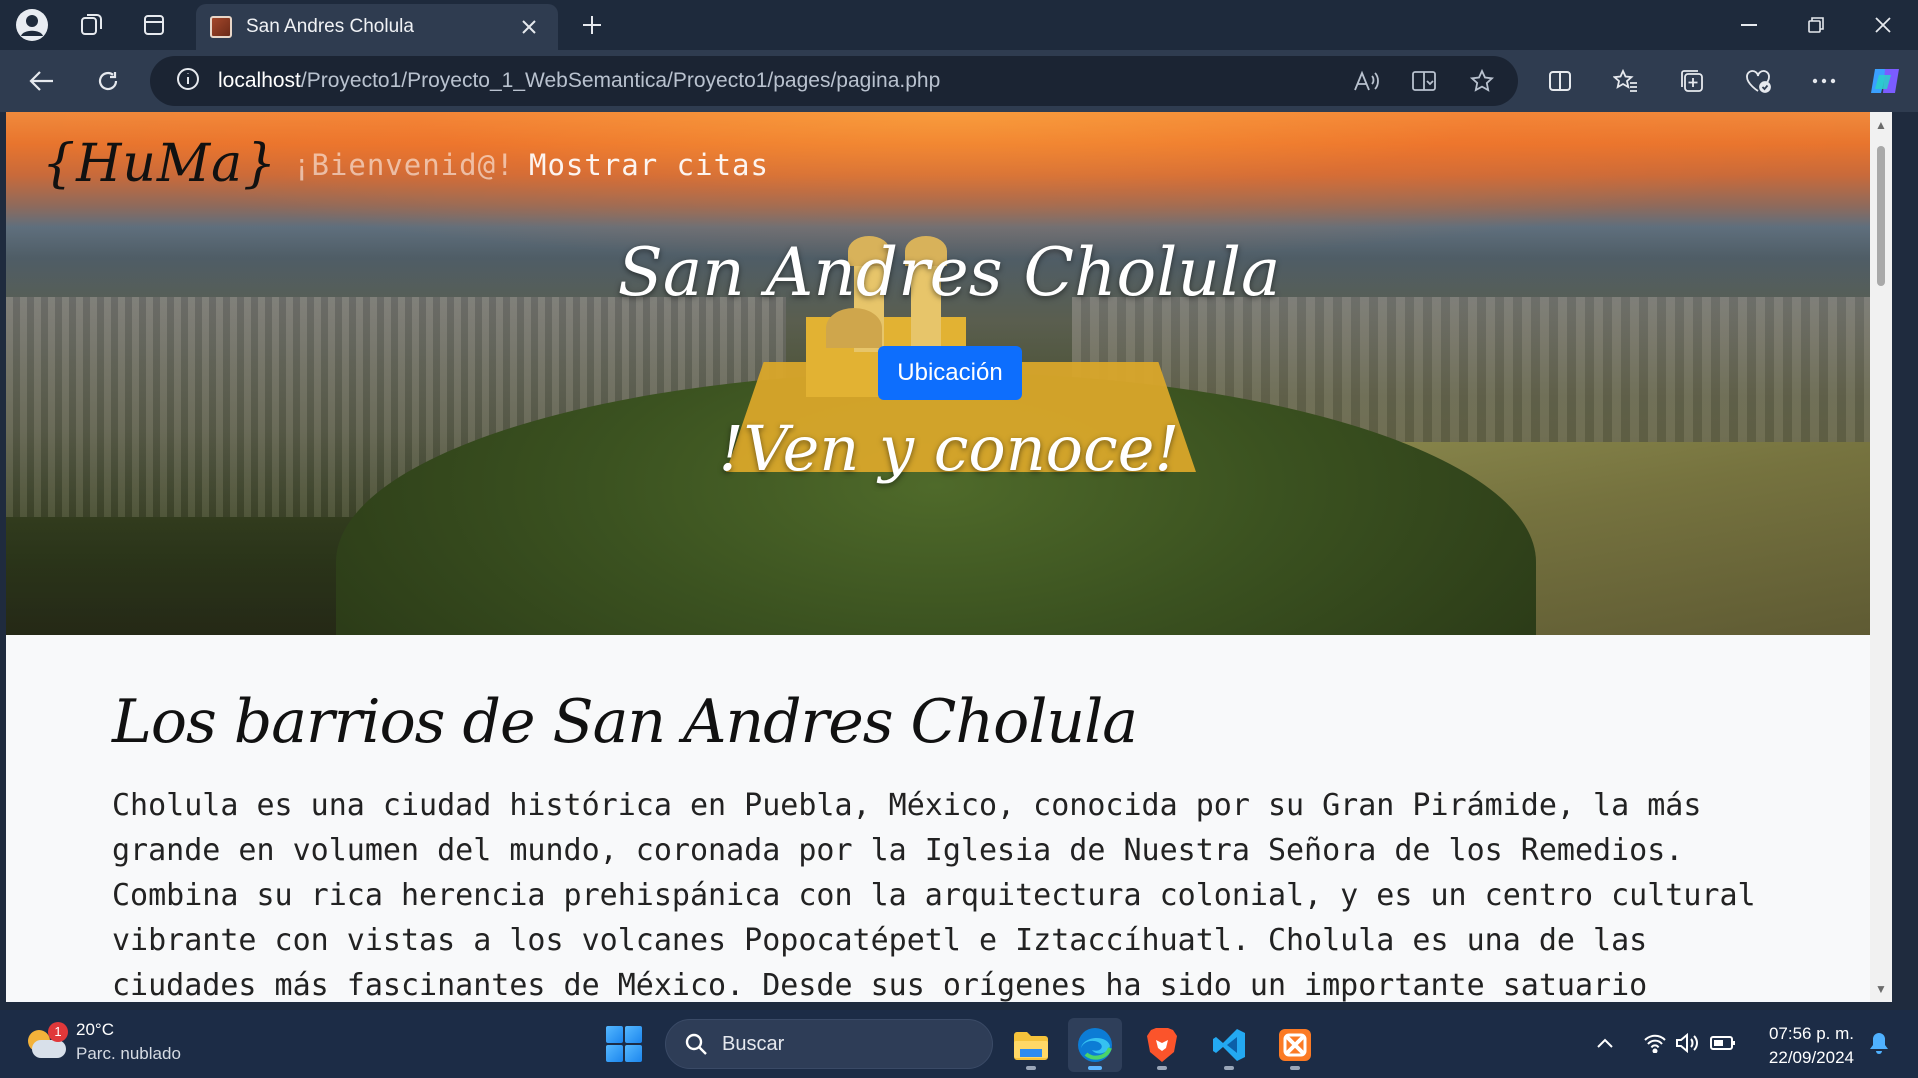 Image resolution: width=1918 pixels, height=1078 pixels. I want to click on browser-tab: San Andres Cholula, so click(377, 27).